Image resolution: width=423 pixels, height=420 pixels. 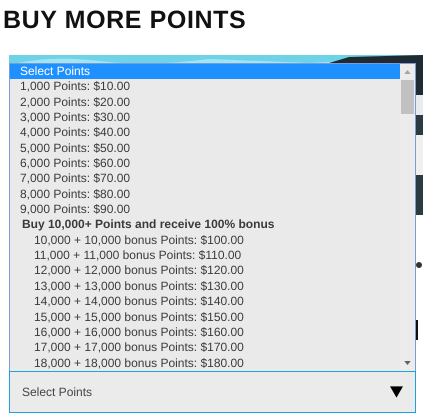 What do you see at coordinates (125, 20) in the screenshot?
I see `page-heading: BUY MORE POINTS` at bounding box center [125, 20].